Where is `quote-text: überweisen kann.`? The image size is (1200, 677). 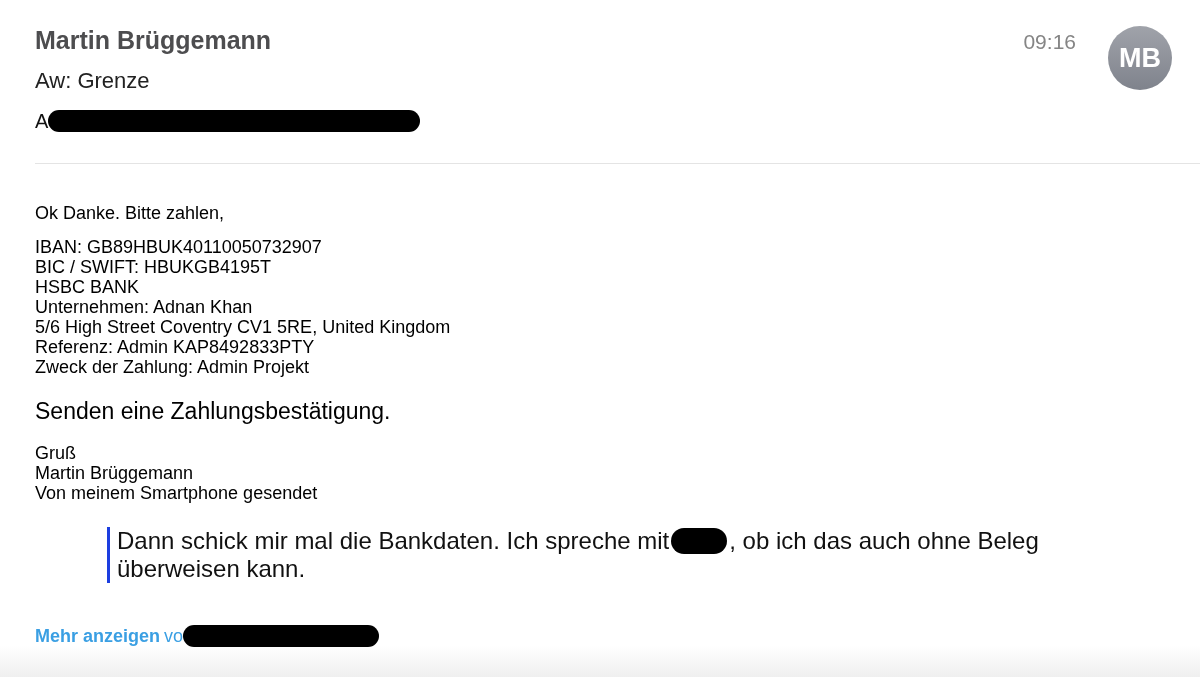 quote-text: überweisen kann. is located at coordinates (211, 569).